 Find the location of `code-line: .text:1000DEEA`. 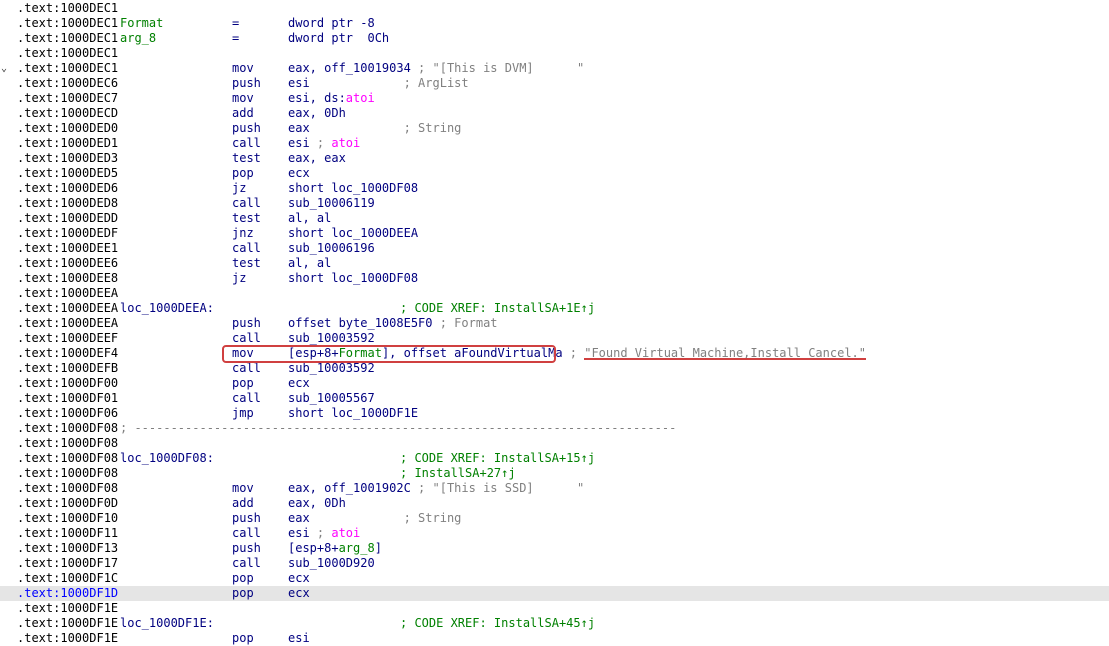

code-line: .text:1000DEEA is located at coordinates (554, 293).